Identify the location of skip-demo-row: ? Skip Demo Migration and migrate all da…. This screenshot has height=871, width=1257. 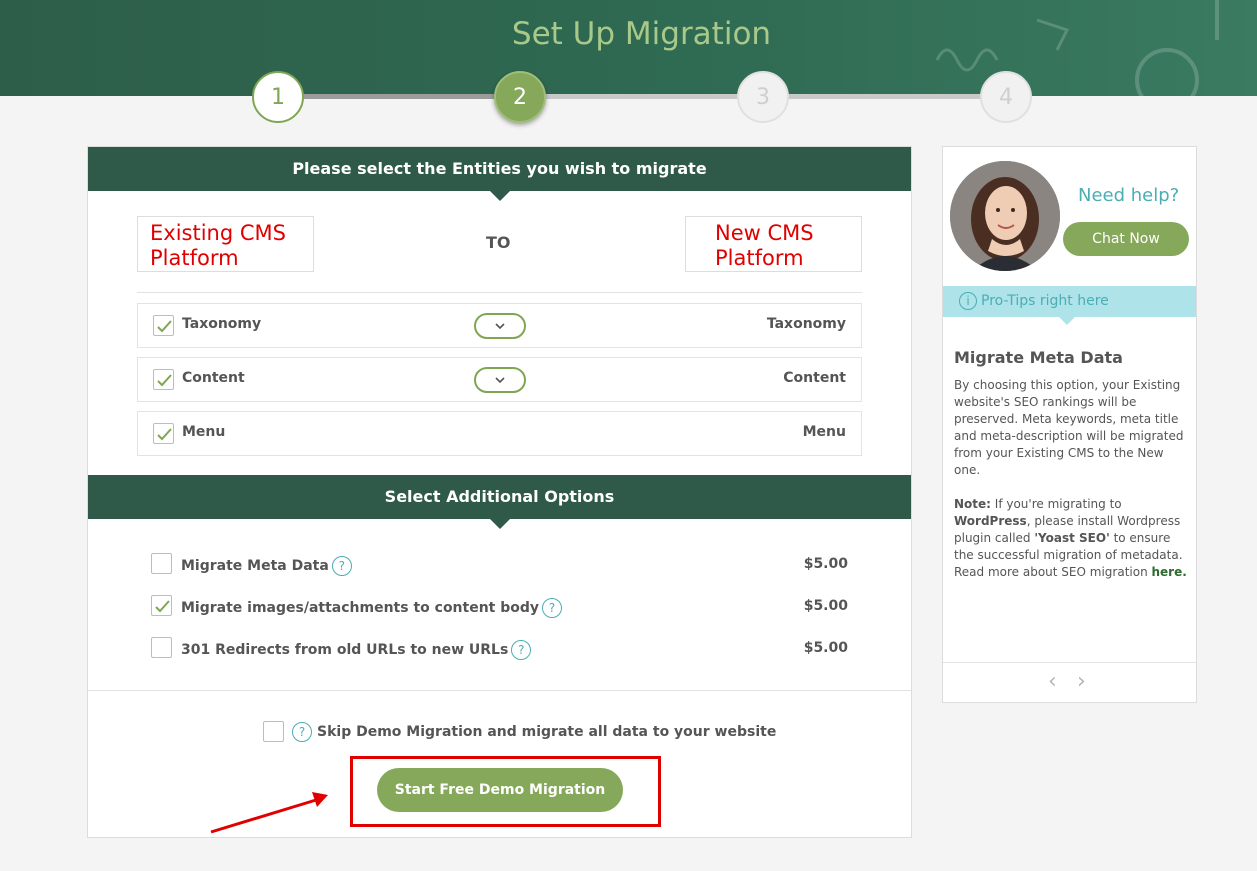
(519, 733).